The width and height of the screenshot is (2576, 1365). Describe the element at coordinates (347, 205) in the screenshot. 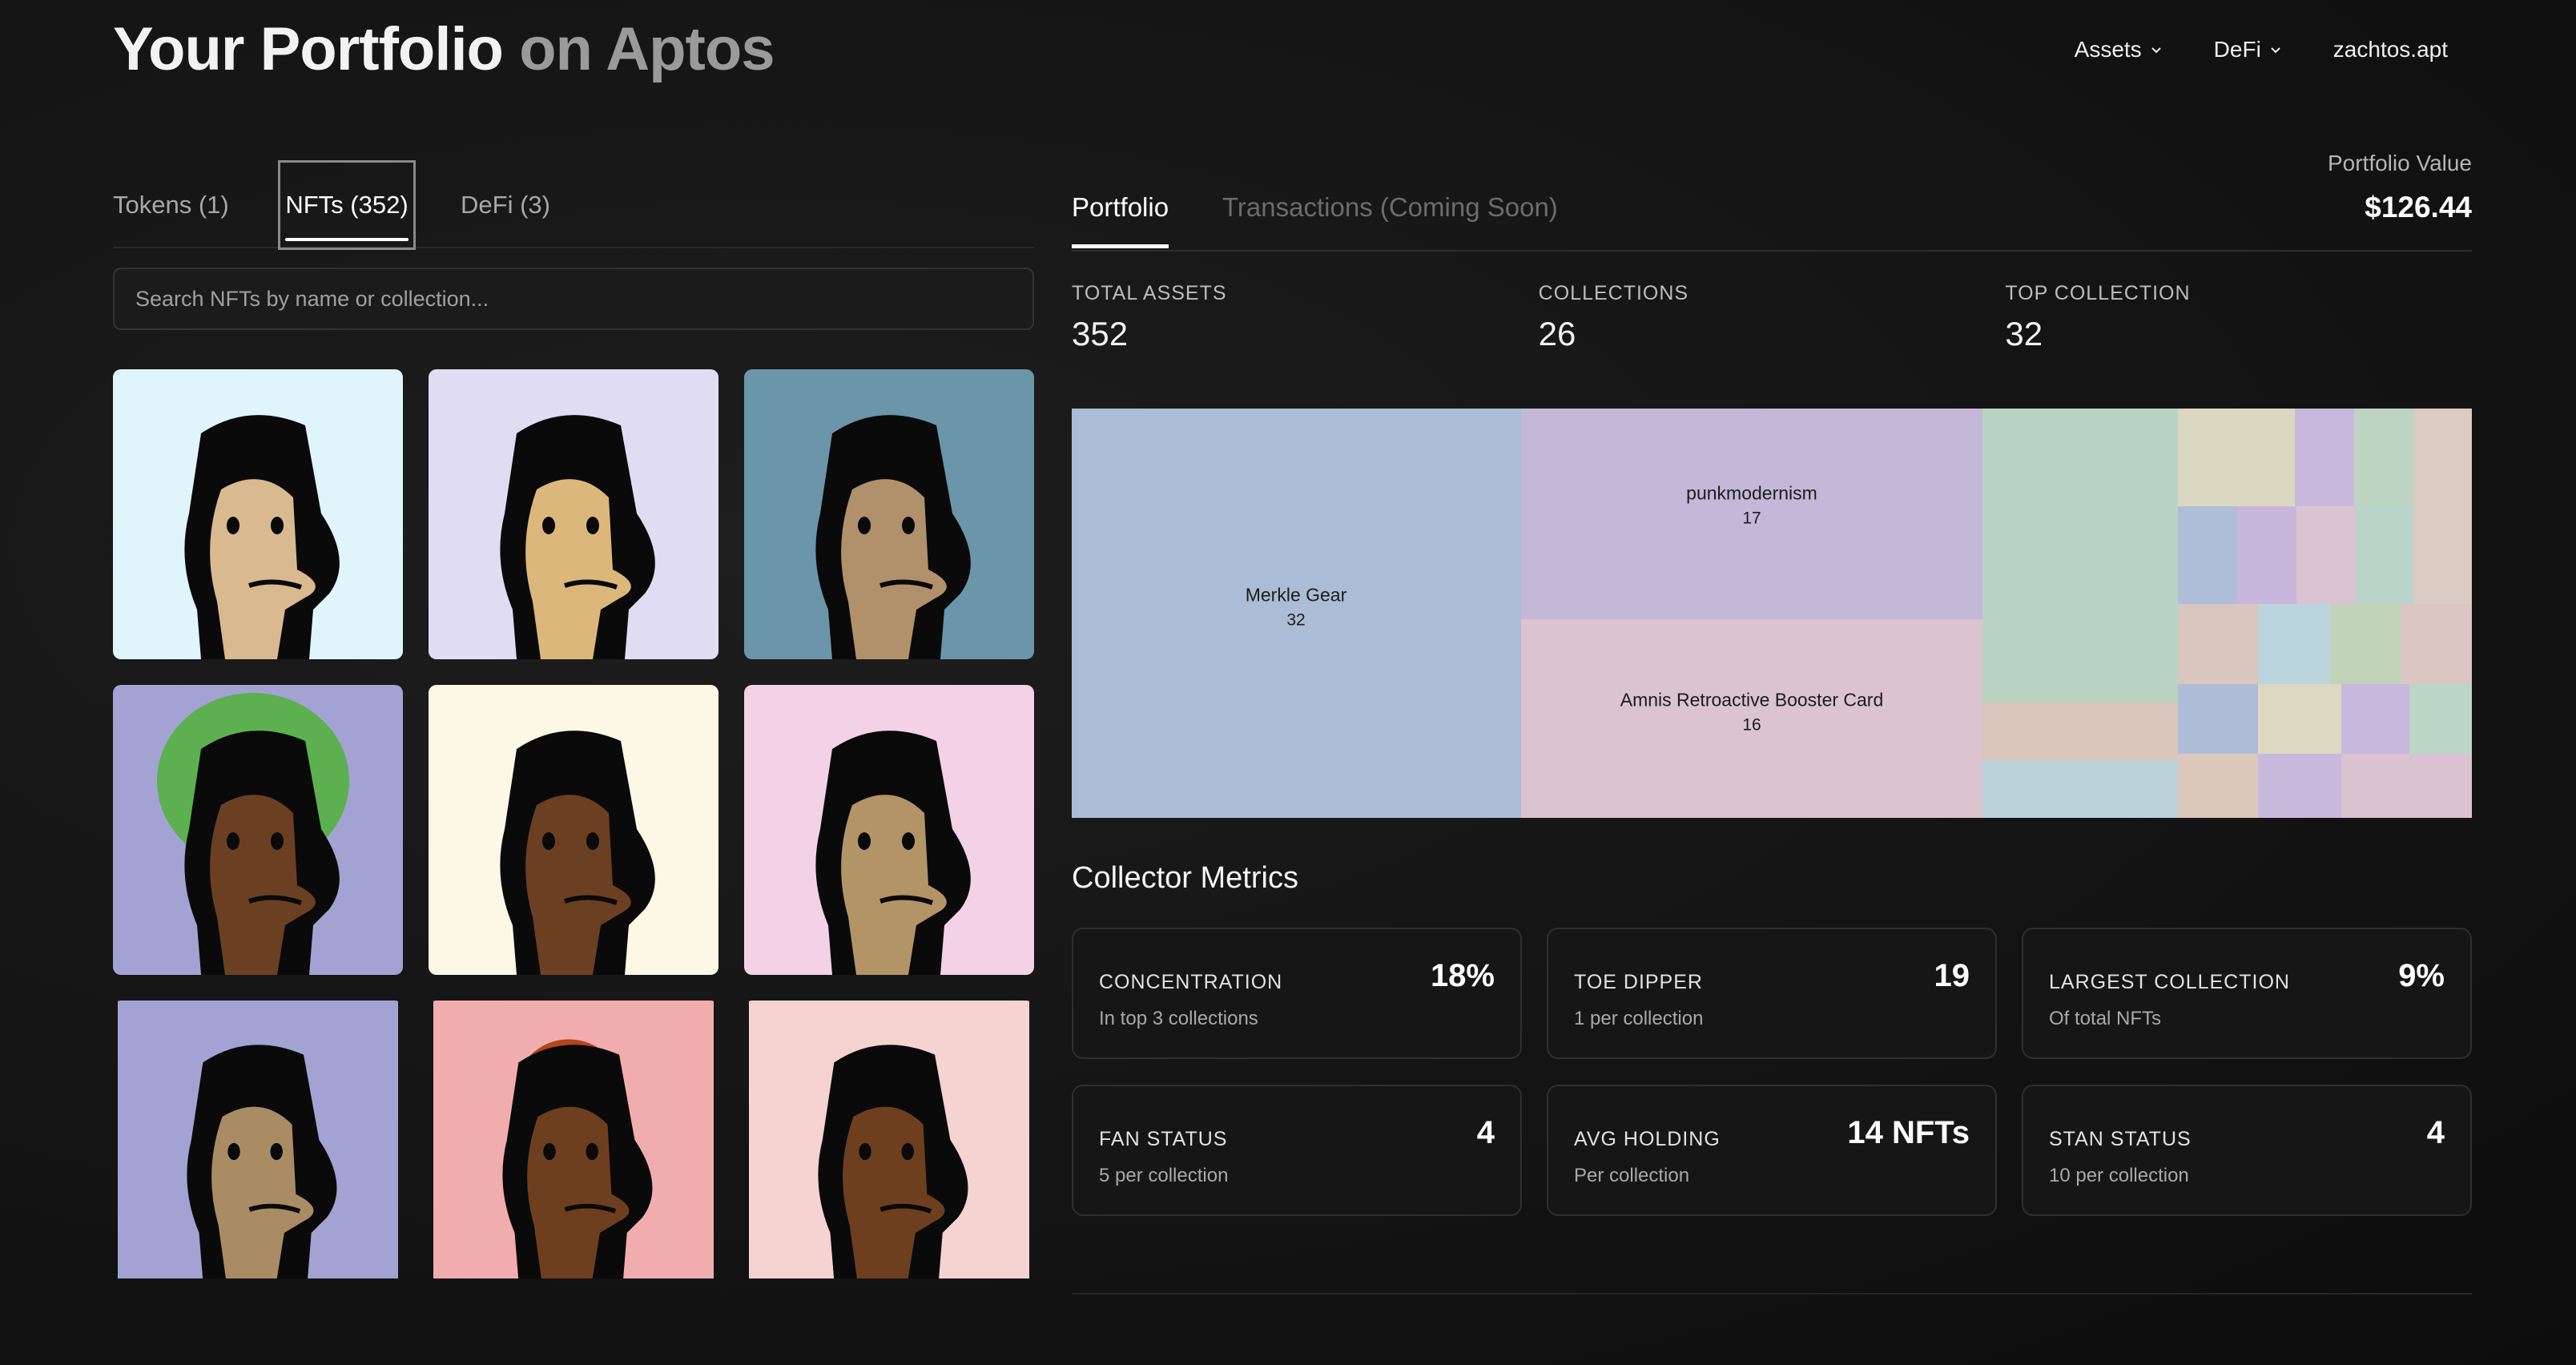

I see `tab-nfts: NFTs (352)` at that location.